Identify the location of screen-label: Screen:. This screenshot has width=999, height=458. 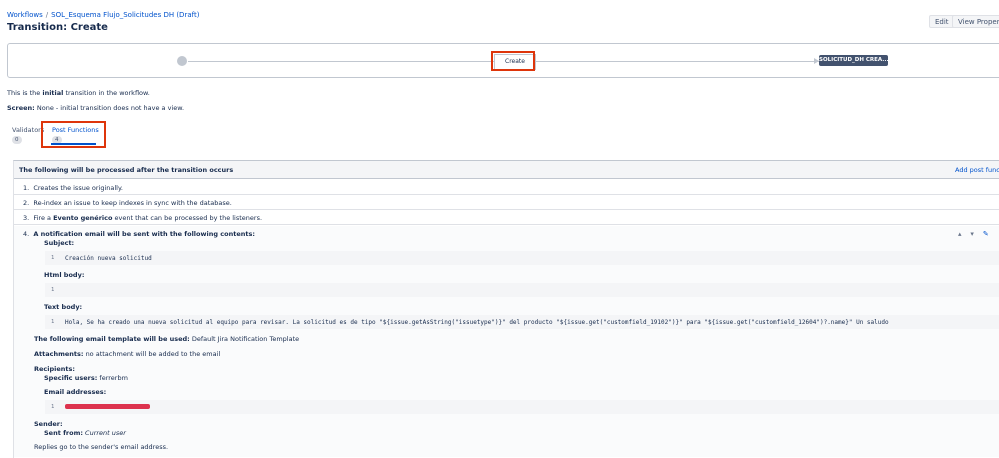
(21, 108).